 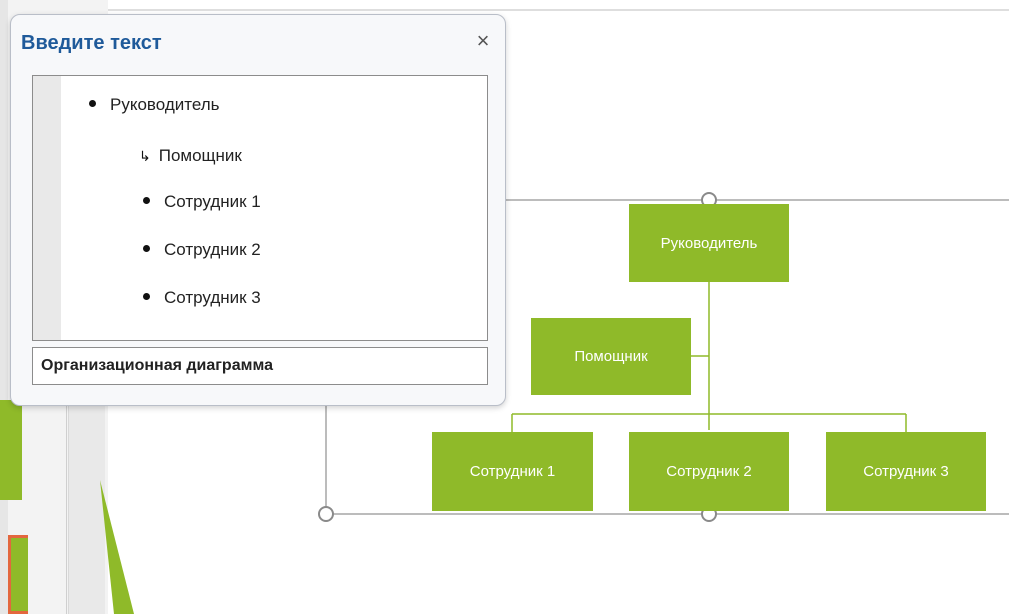 I want to click on list-gutter, so click(x=47, y=208).